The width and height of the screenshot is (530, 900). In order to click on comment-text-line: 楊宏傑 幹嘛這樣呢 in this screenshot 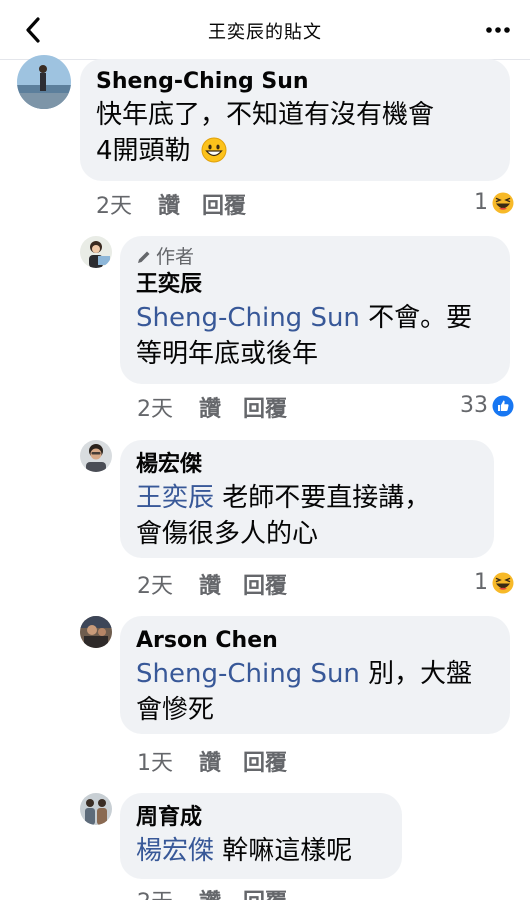, I will do `click(261, 851)`.